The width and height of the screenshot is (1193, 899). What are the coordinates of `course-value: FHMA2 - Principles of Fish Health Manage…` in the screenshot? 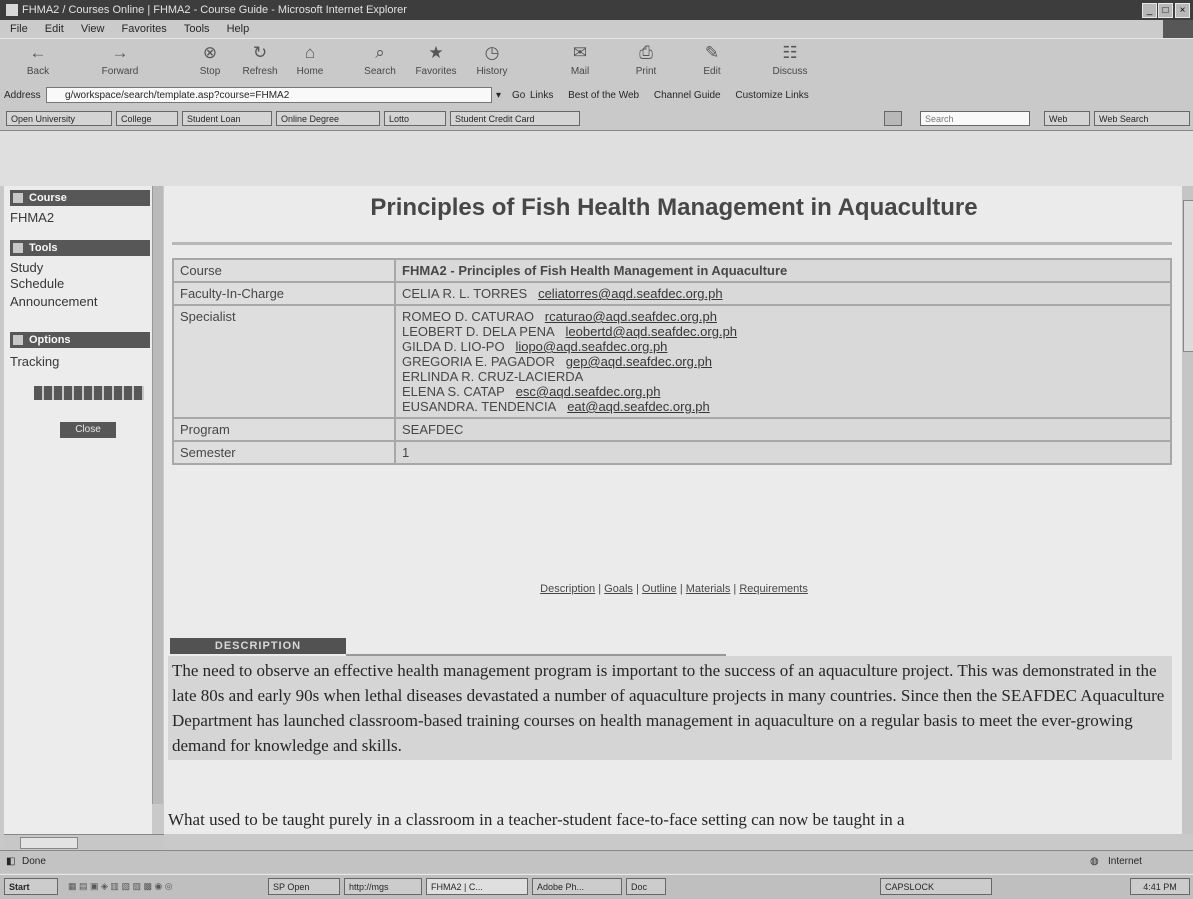 It's located at (783, 270).